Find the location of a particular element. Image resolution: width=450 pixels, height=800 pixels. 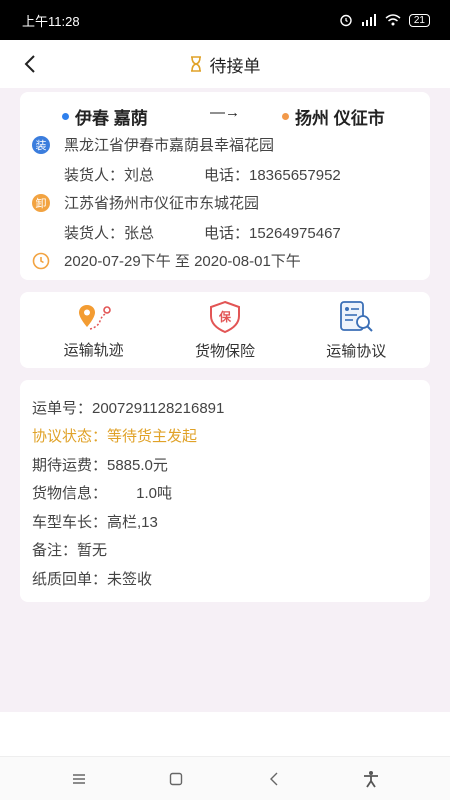

agreement-button: 运输协议 is located at coordinates (356, 330).